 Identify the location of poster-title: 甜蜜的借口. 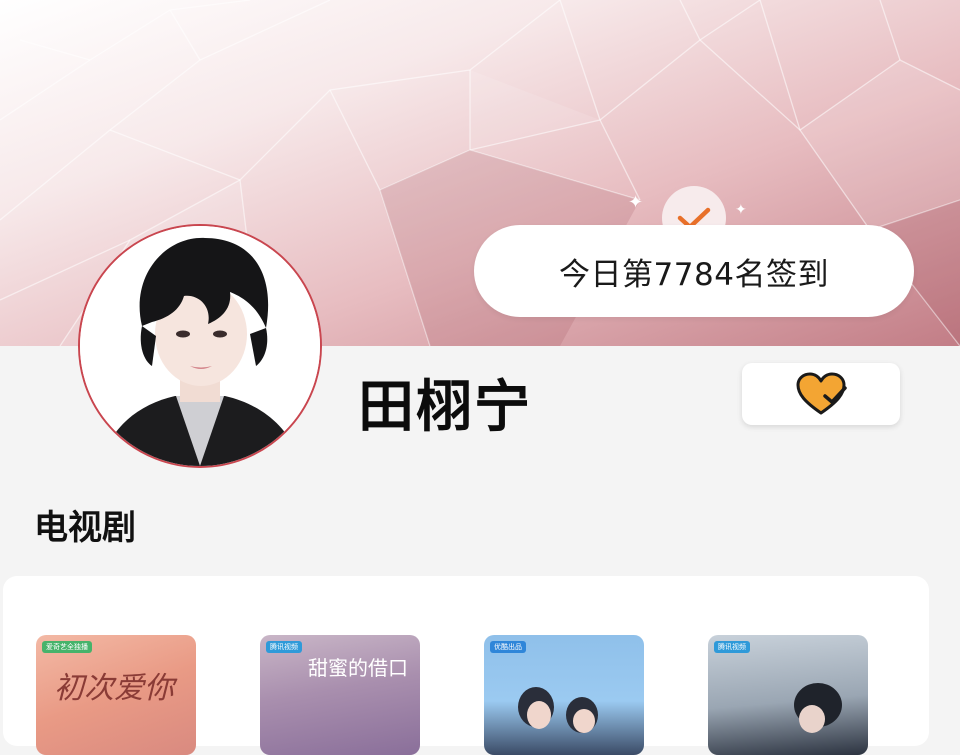
(358, 668).